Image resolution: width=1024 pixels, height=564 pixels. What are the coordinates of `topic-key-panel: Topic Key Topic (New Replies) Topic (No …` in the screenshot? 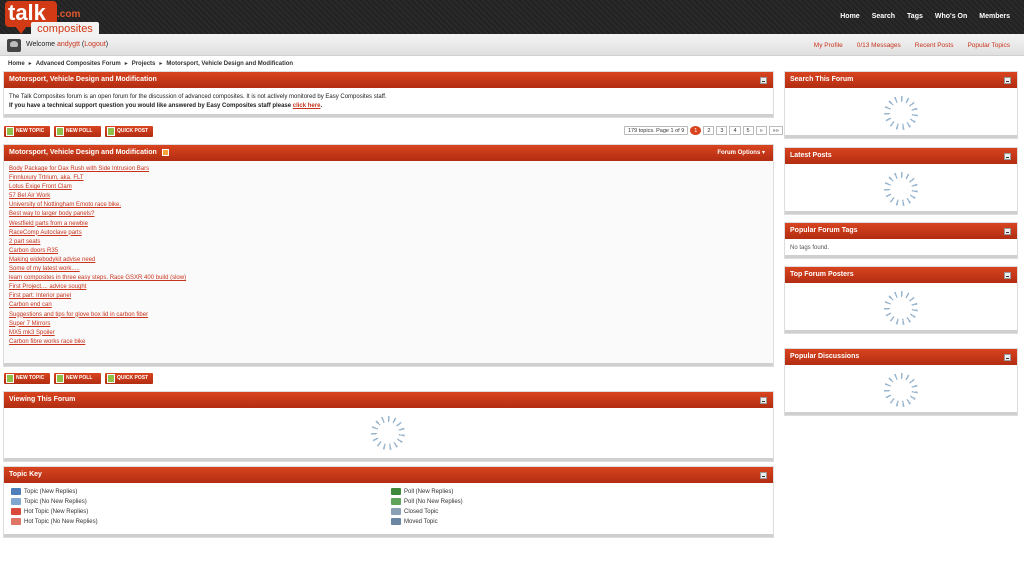 It's located at (388, 502).